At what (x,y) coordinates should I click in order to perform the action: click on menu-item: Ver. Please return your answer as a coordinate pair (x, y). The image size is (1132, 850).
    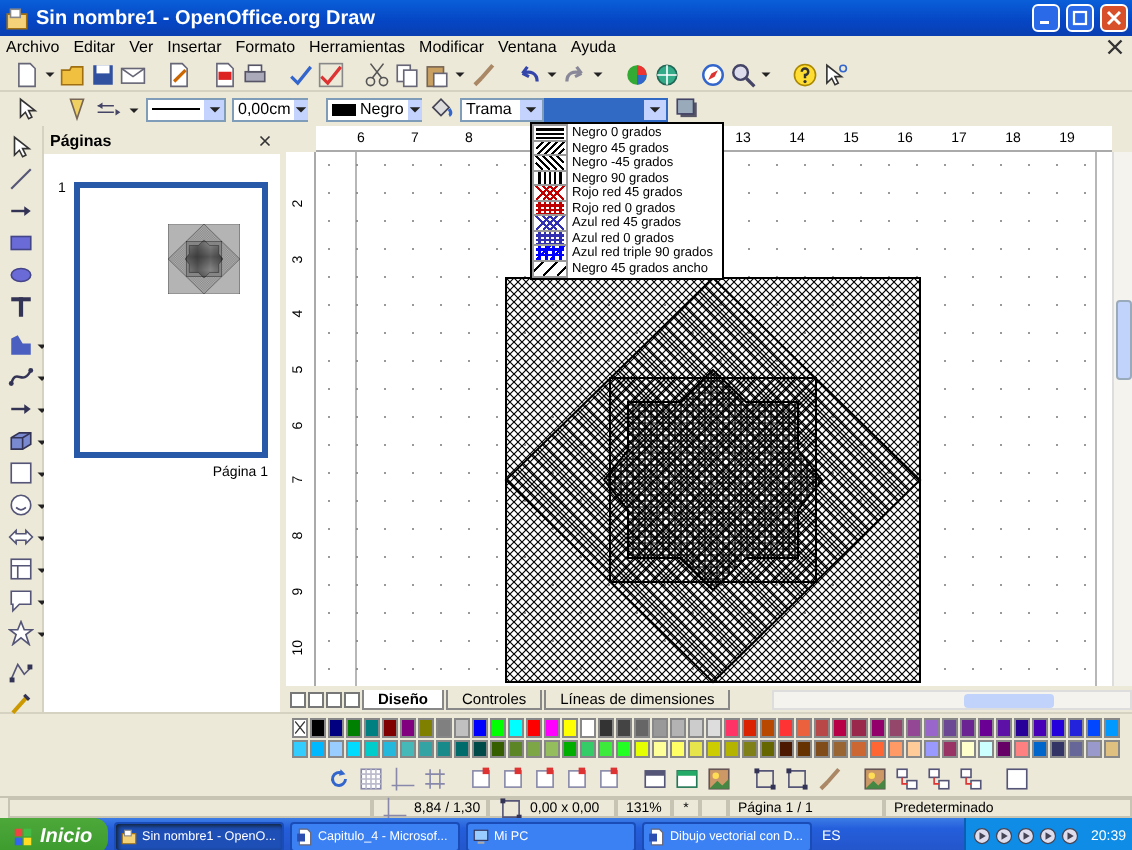
    Looking at the image, I should click on (141, 47).